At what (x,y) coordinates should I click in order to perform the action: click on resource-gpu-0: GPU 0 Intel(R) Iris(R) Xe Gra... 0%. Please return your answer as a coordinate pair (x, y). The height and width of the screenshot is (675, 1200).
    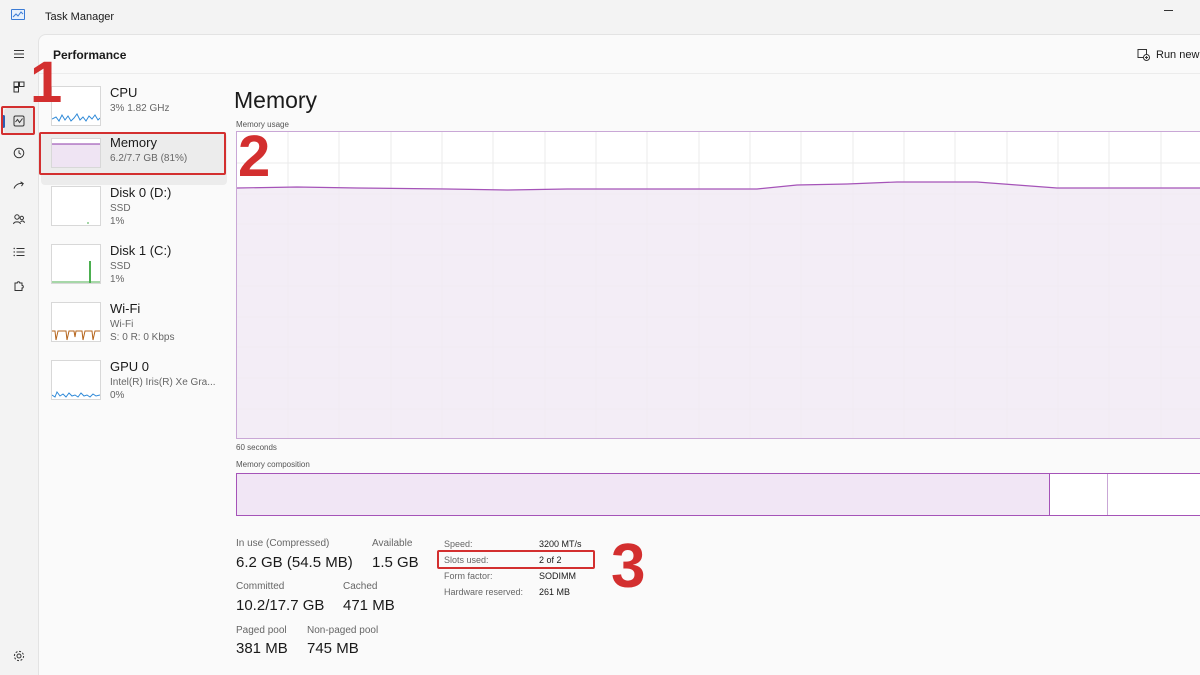
    Looking at the image, I should click on (134, 383).